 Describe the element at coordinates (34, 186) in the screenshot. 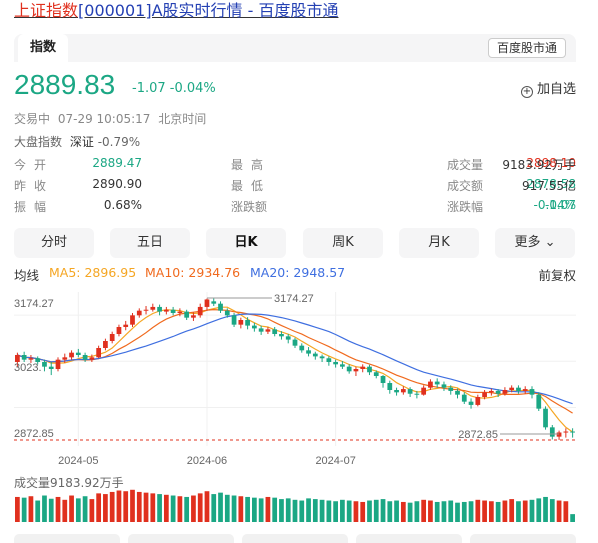

I see `stat-label: 昨收` at that location.